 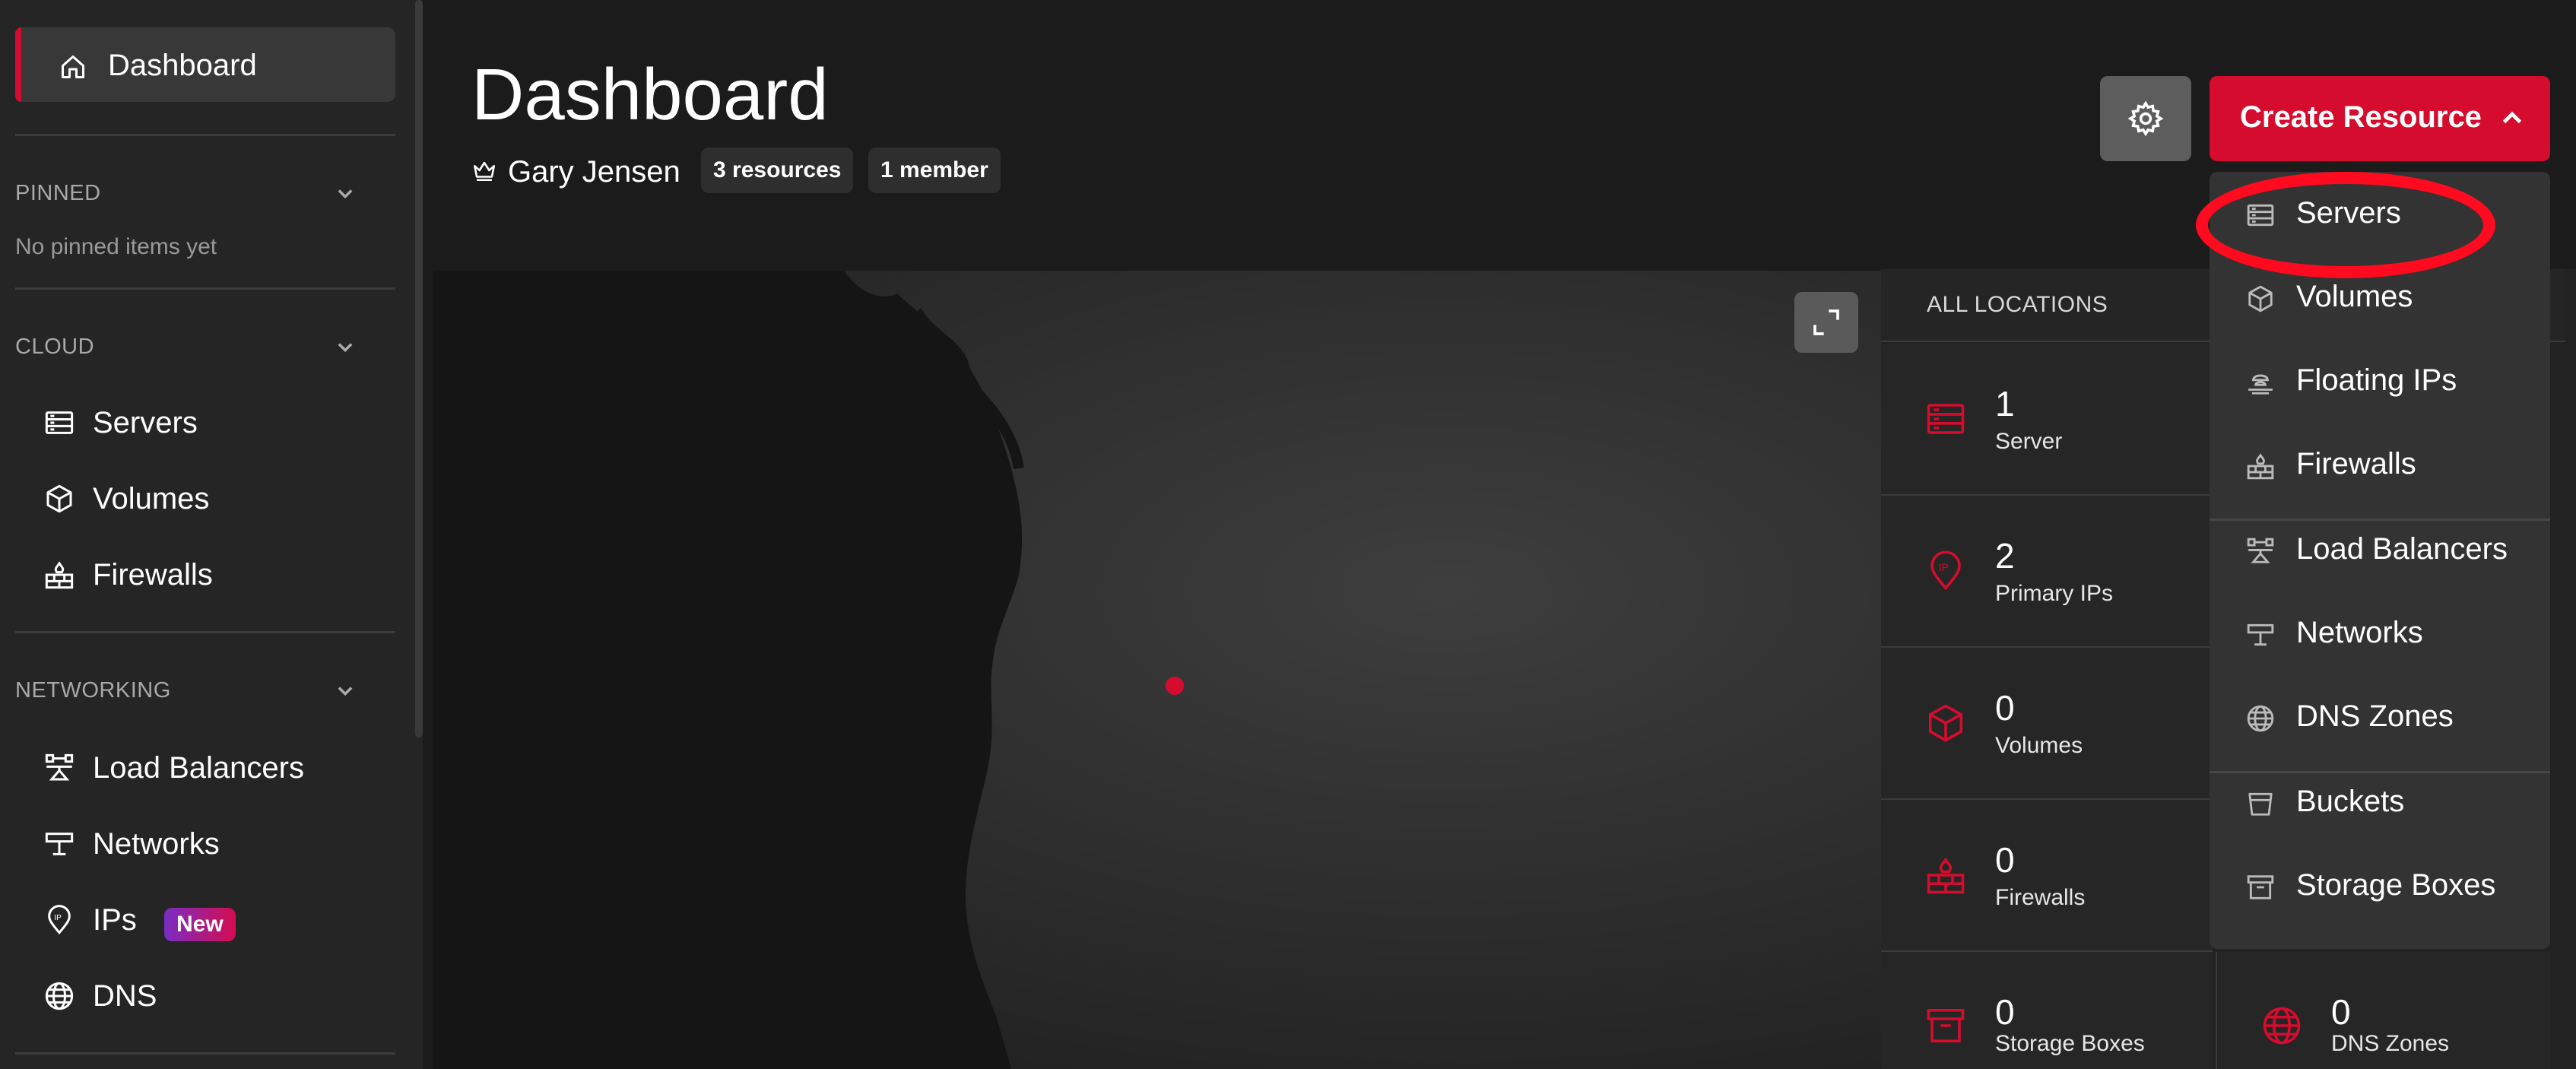 What do you see at coordinates (2350, 802) in the screenshot?
I see `menu-item-label: Buckets` at bounding box center [2350, 802].